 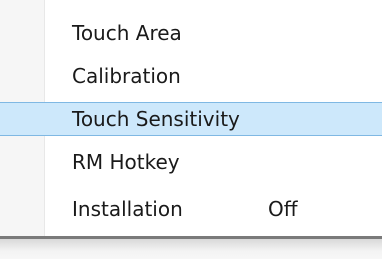 I want to click on menu-item-label: Calibration, so click(x=126, y=76).